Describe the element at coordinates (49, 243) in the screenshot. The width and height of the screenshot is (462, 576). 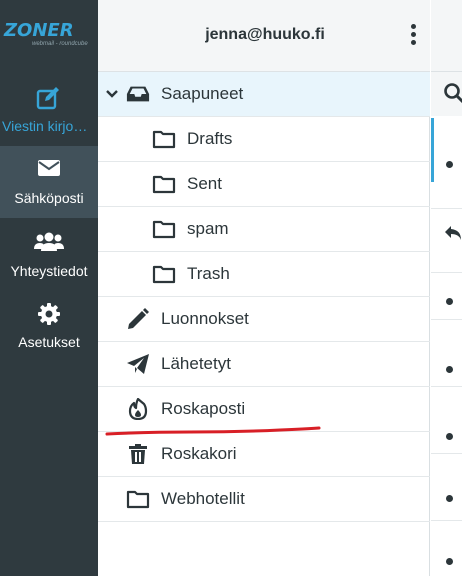
I see `users-icon` at that location.